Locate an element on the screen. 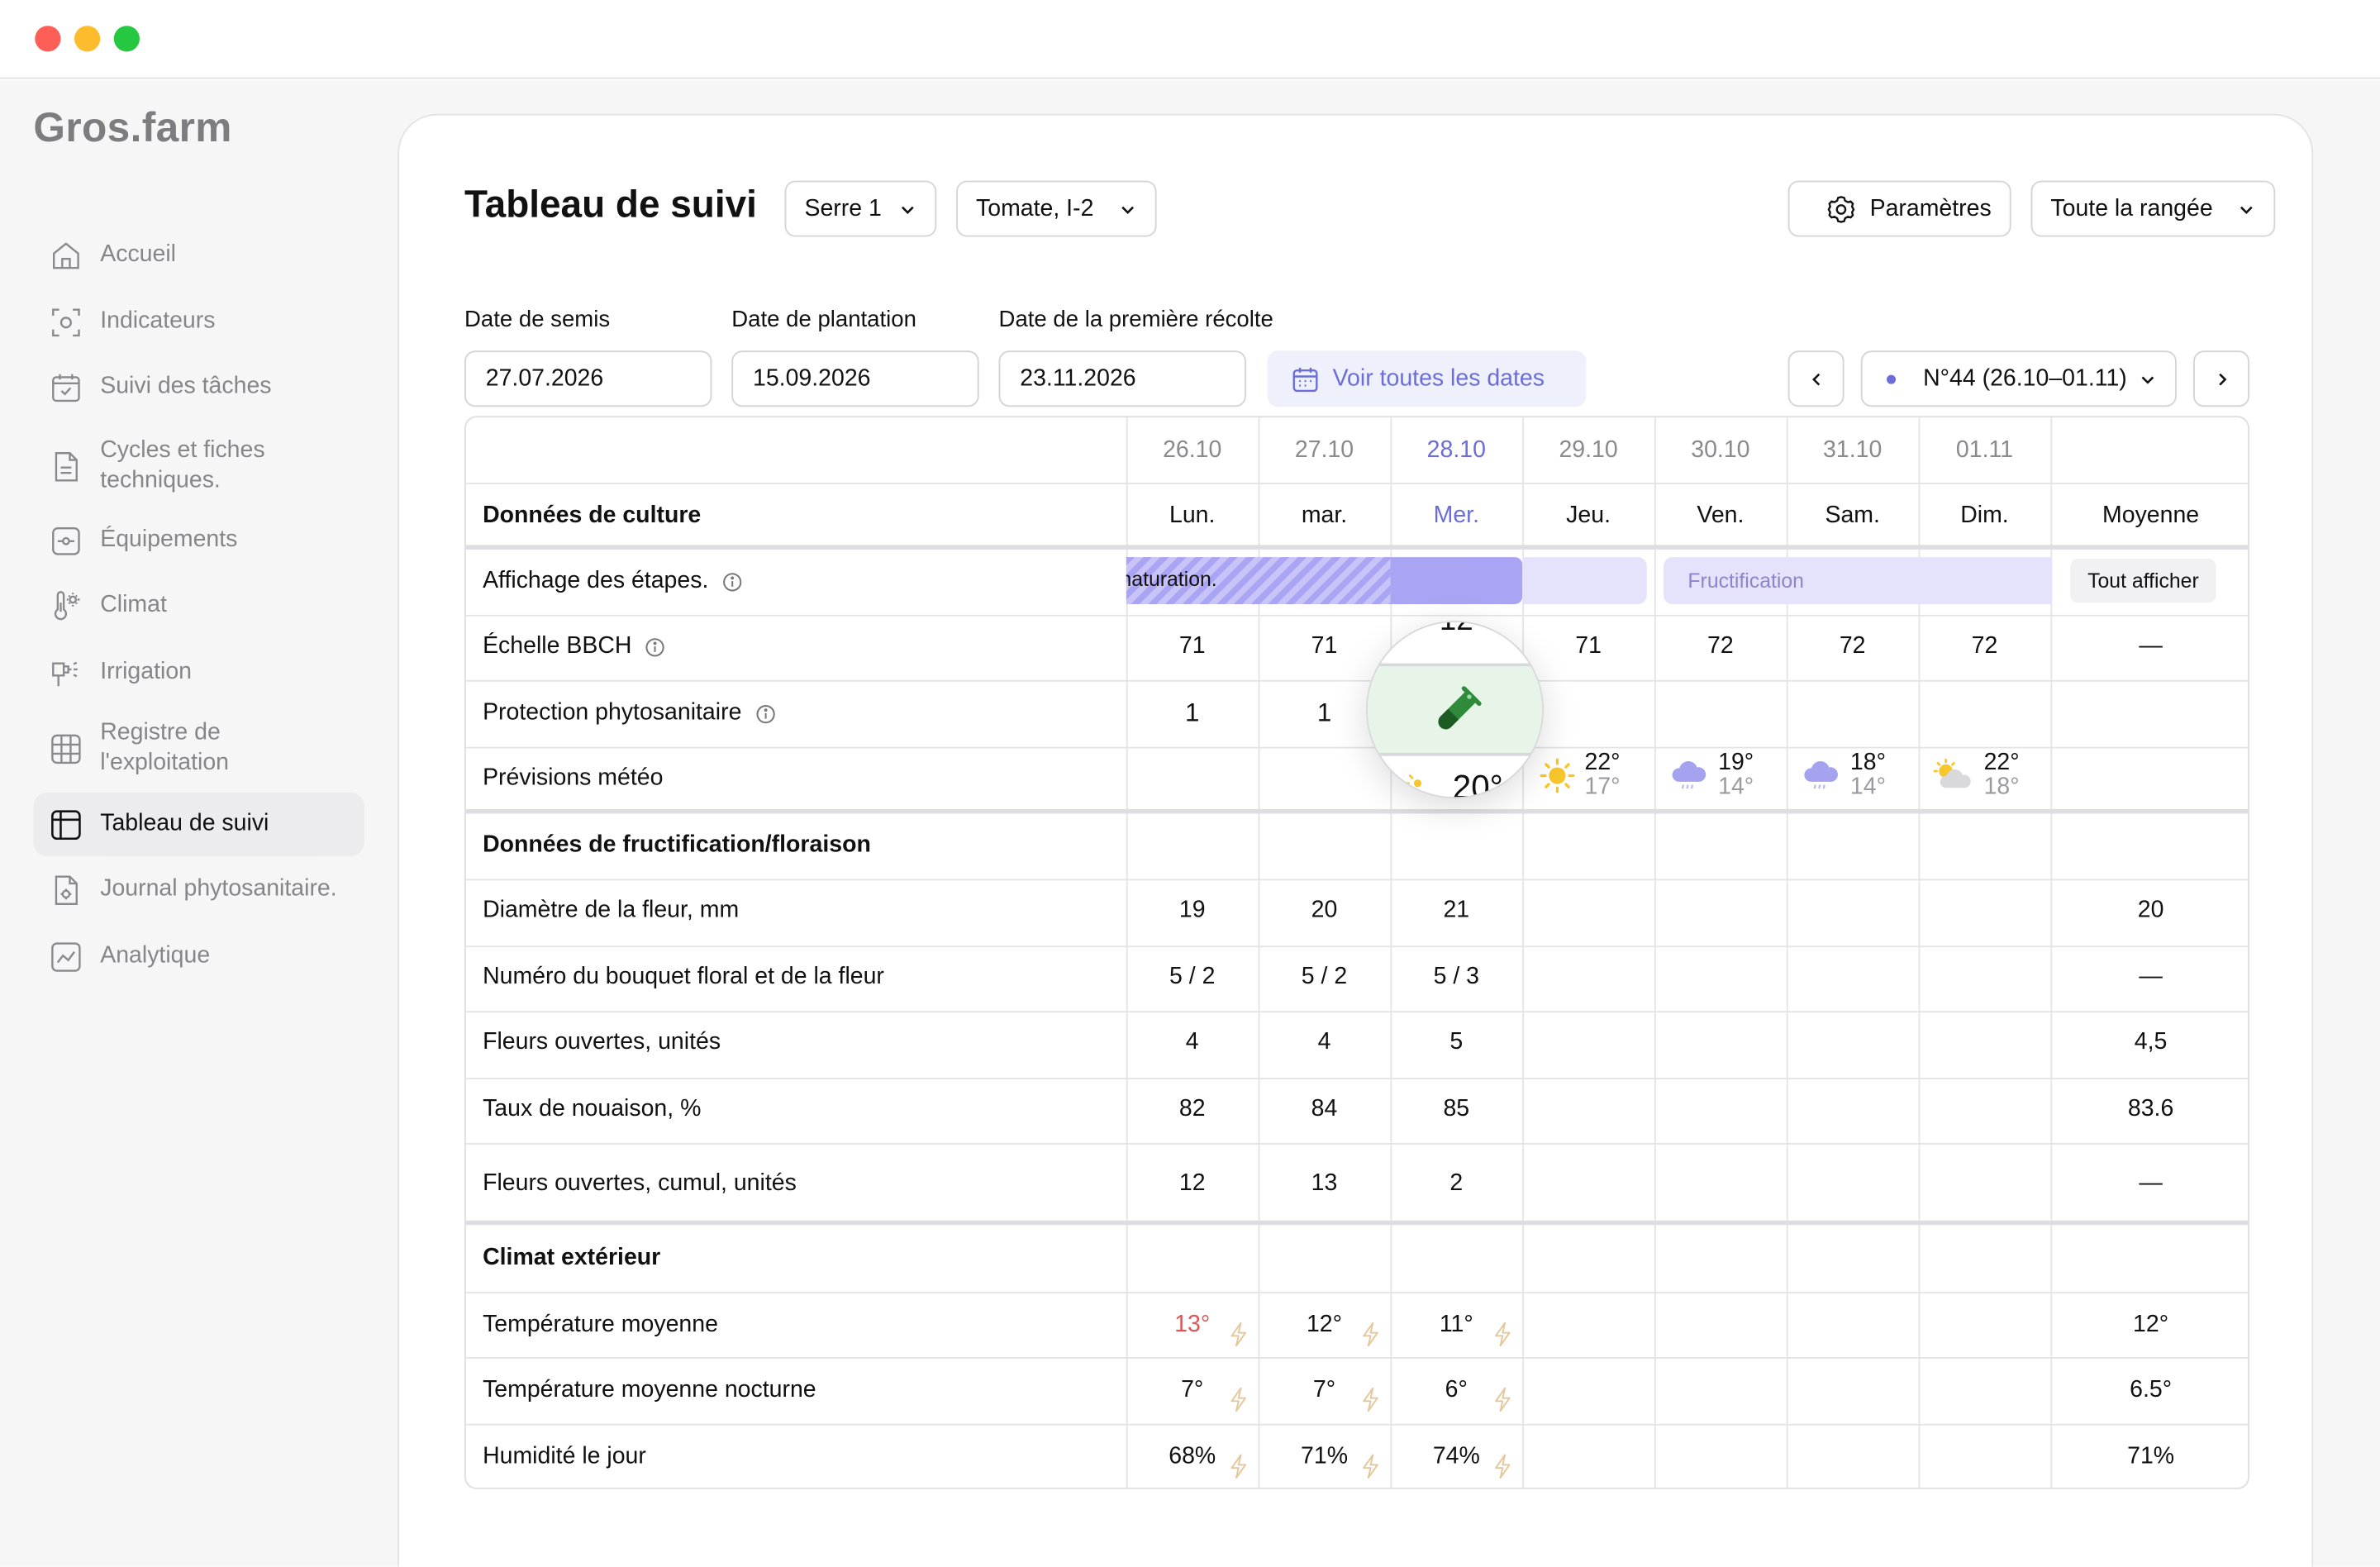 Image resolution: width=2380 pixels, height=1567 pixels. sidebar-item-equipements: Équipements is located at coordinates (198, 540).